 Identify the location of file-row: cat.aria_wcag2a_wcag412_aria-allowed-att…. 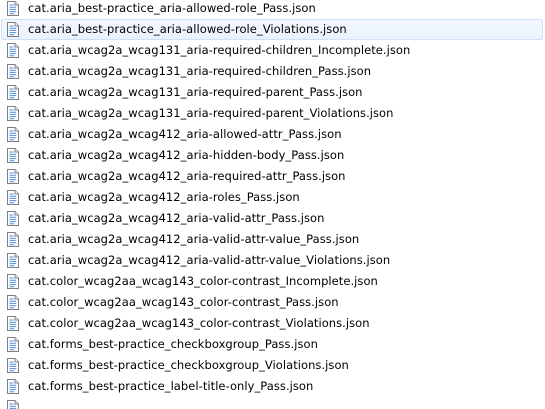
(272, 134).